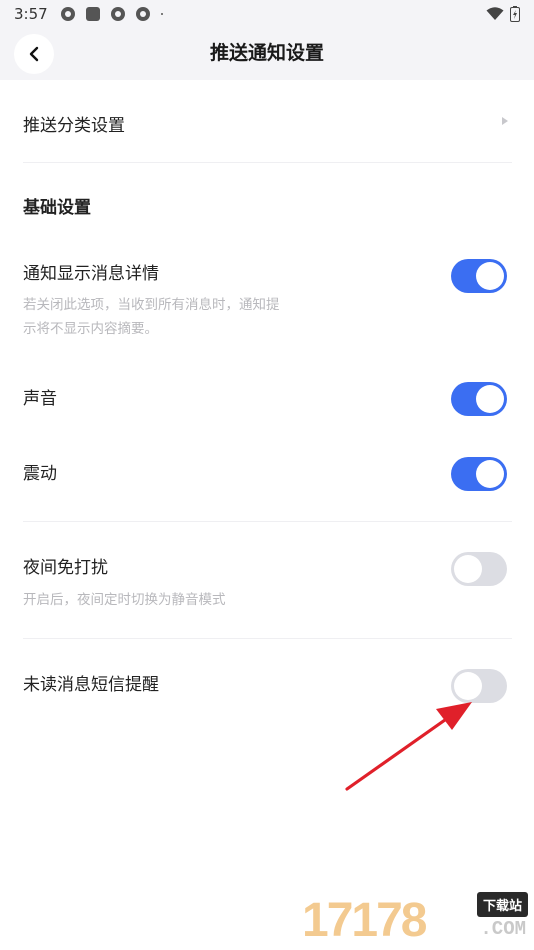 Image resolution: width=534 pixels, height=950 pixels. What do you see at coordinates (479, 569) in the screenshot?
I see `night-dnd-toggle` at bounding box center [479, 569].